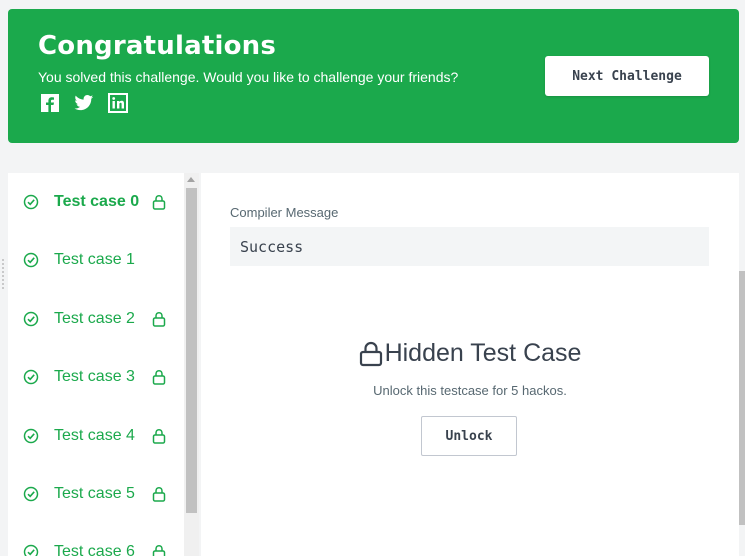 The height and width of the screenshot is (556, 745). I want to click on test-case-item-1: Test case 1, so click(96, 260).